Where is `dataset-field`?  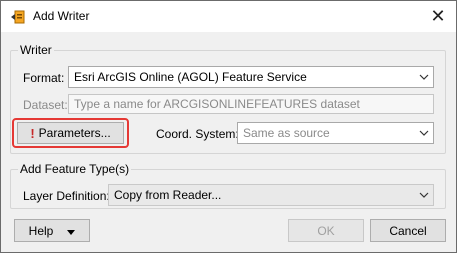
dataset-field is located at coordinates (251, 104).